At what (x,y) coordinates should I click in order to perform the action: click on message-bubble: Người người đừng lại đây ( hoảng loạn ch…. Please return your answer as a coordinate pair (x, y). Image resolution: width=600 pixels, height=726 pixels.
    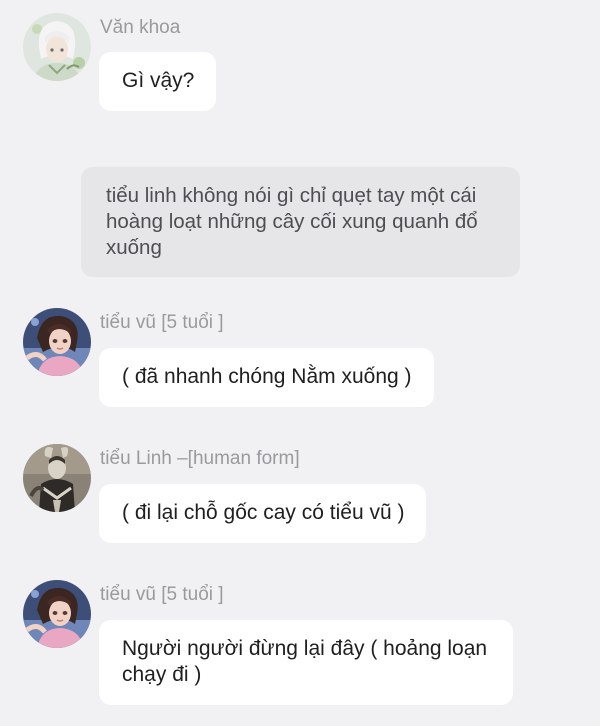
    Looking at the image, I should click on (306, 662).